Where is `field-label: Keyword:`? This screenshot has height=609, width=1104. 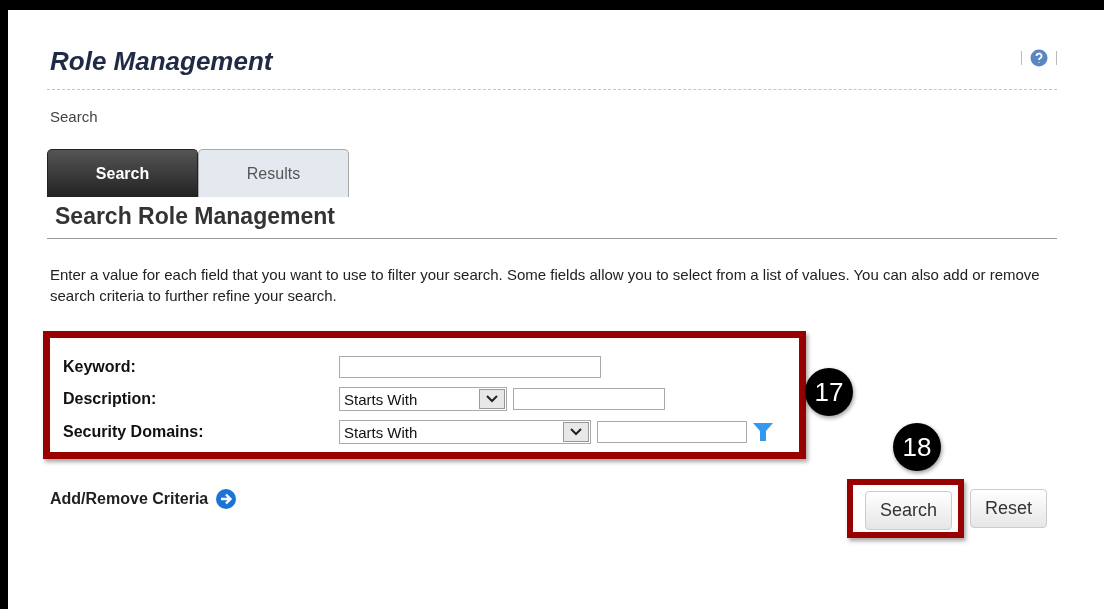
field-label: Keyword: is located at coordinates (100, 367).